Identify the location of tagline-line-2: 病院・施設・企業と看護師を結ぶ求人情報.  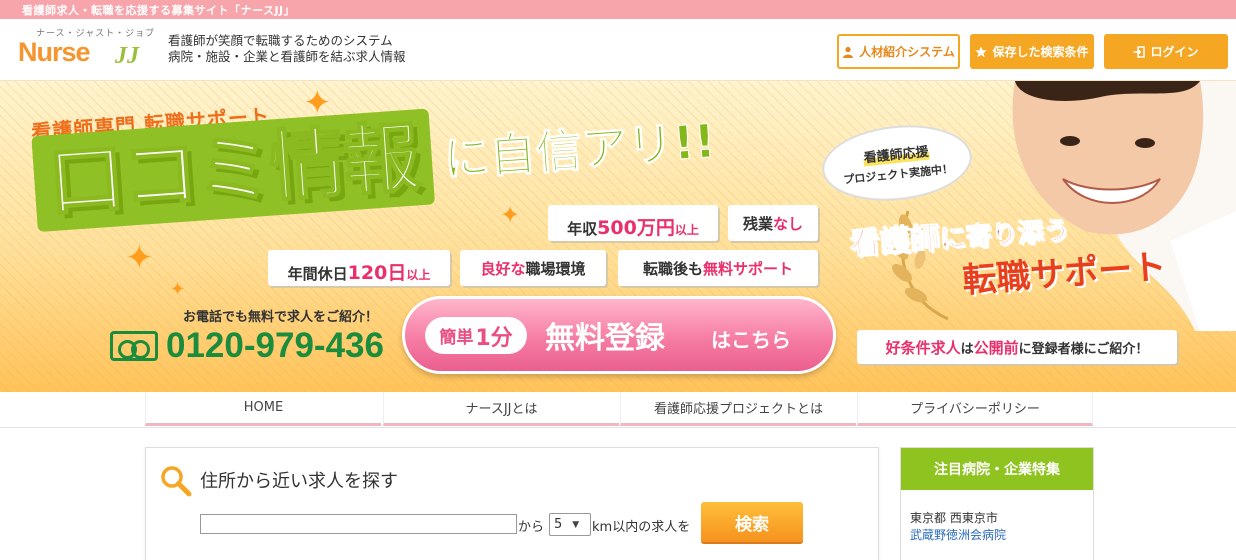
(287, 56).